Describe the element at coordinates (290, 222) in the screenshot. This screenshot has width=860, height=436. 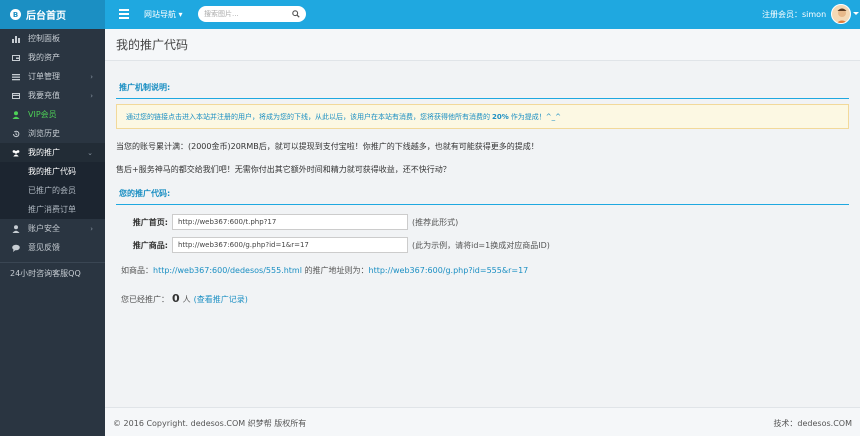
I see `home-link-field` at that location.